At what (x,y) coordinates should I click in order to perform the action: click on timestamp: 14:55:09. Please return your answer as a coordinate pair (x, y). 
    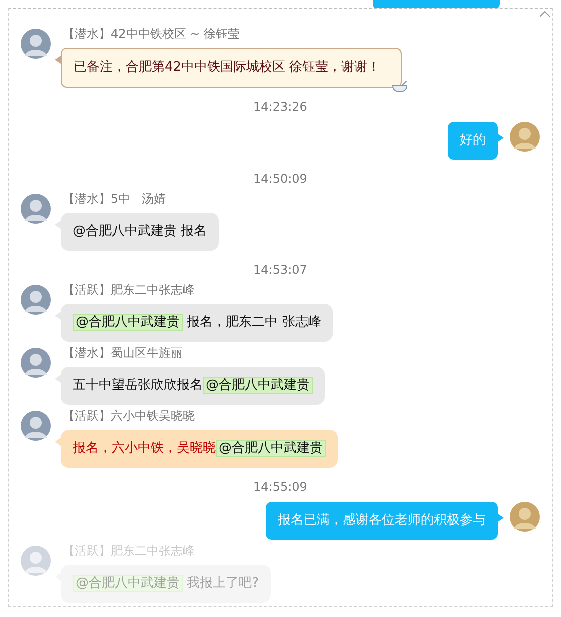
    Looking at the image, I should click on (281, 487).